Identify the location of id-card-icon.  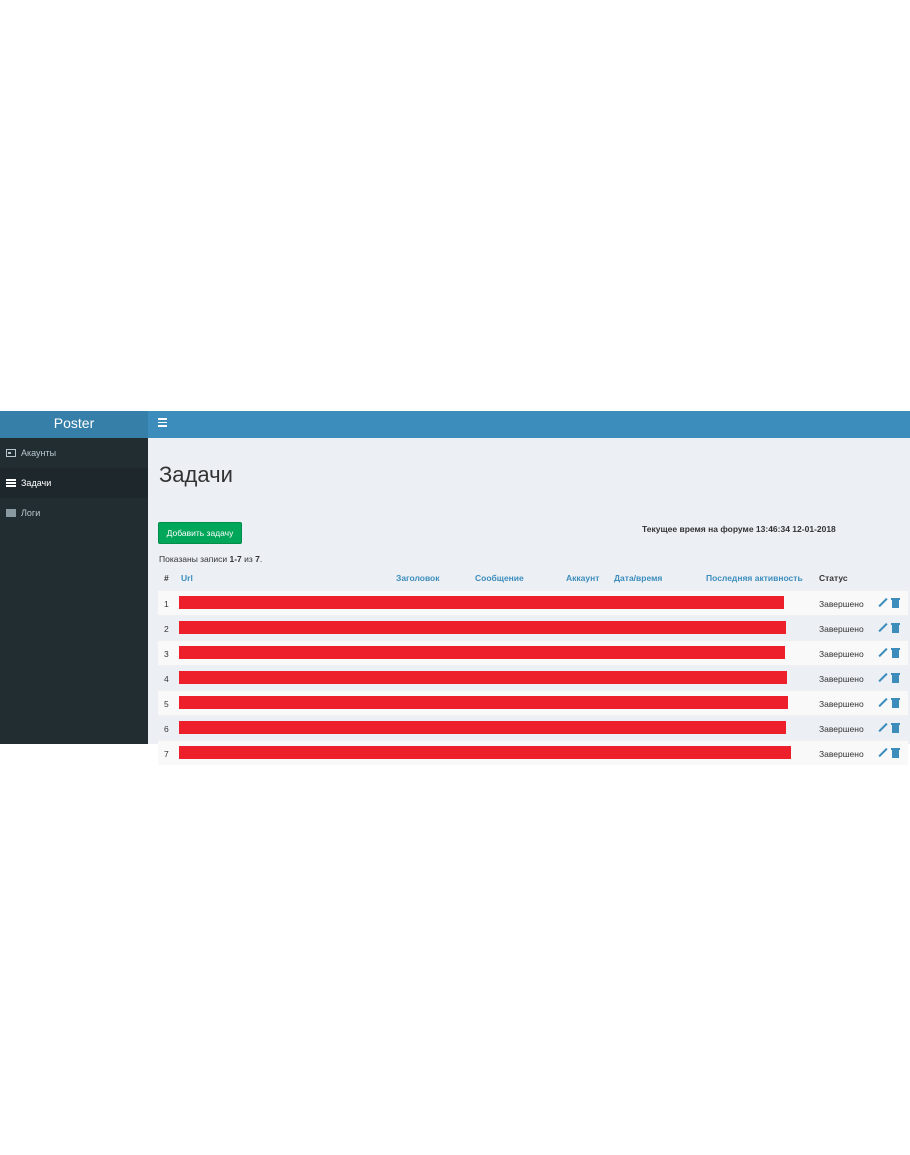
(11, 453).